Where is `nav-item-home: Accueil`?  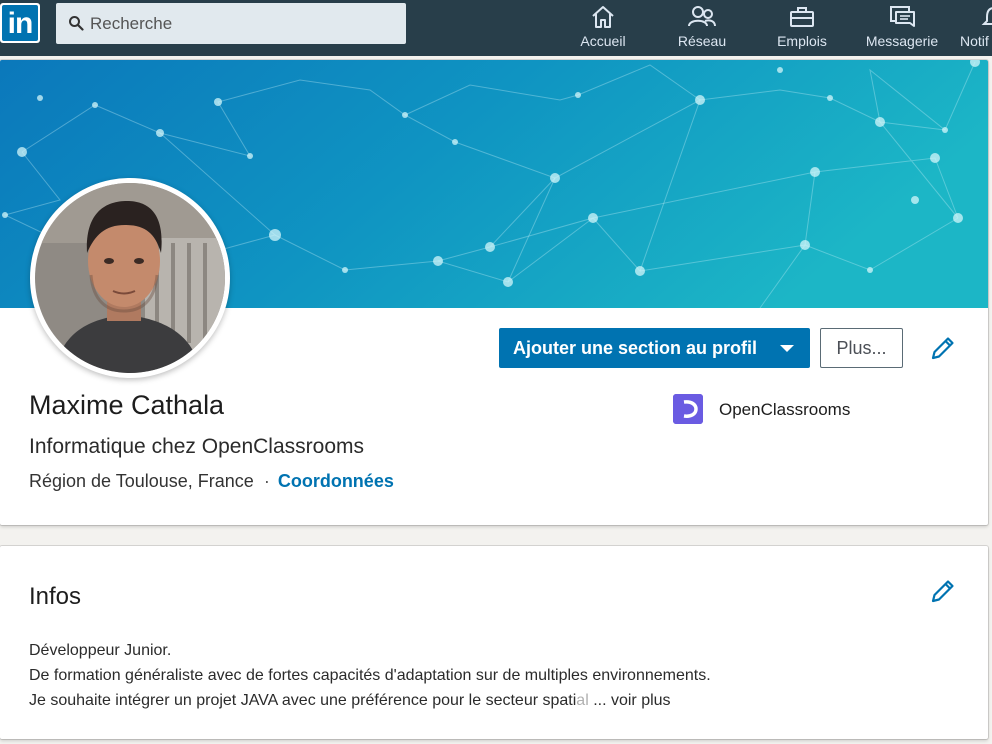
nav-item-home: Accueil is located at coordinates (603, 28).